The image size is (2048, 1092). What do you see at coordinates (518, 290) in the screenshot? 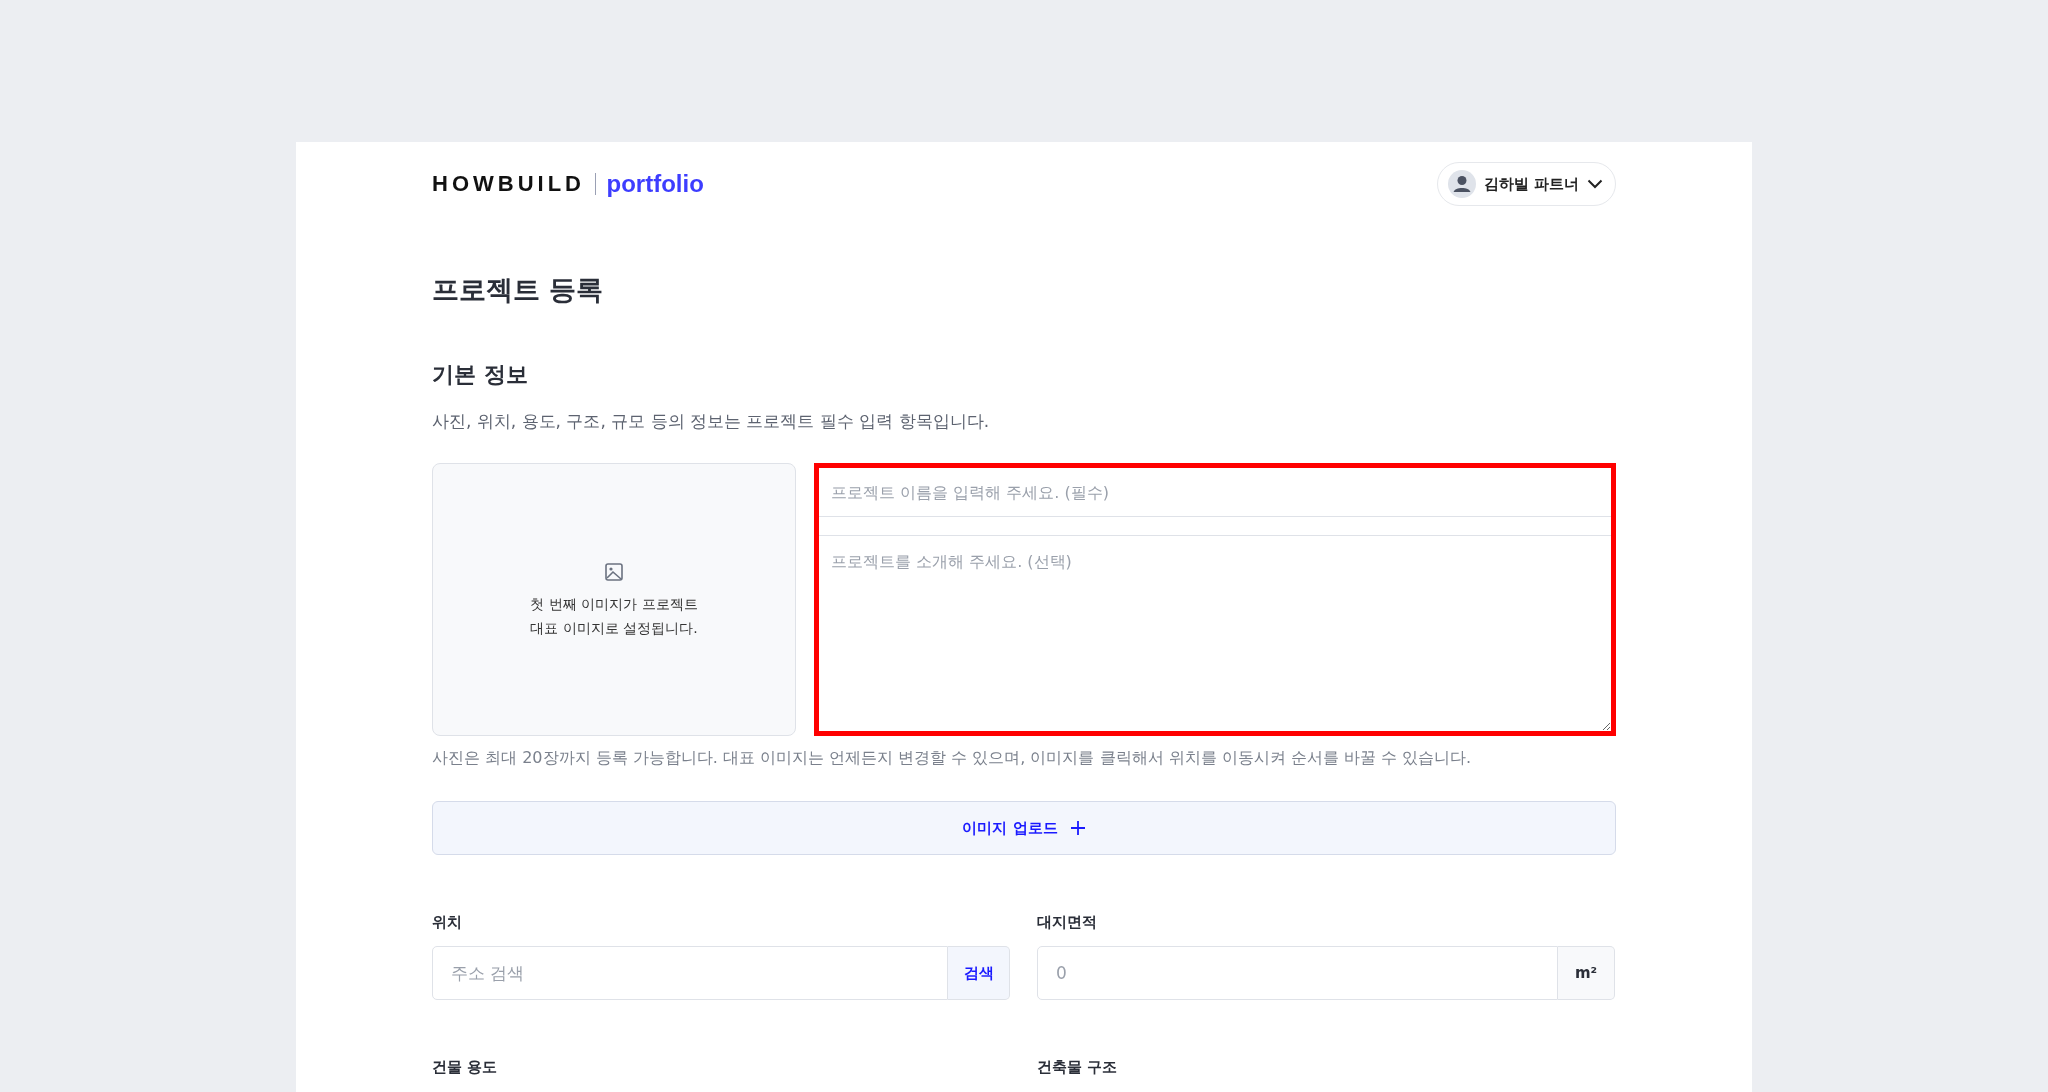
I see `page-title: 프로젝트 등록` at bounding box center [518, 290].